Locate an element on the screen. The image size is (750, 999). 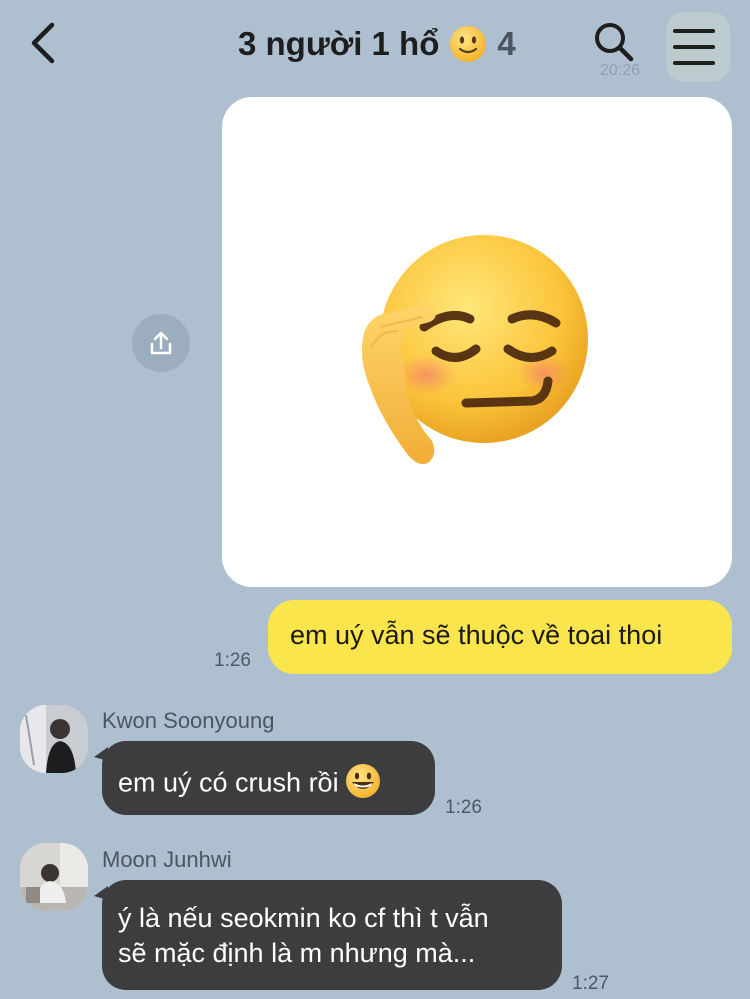
share-icon is located at coordinates (161, 343).